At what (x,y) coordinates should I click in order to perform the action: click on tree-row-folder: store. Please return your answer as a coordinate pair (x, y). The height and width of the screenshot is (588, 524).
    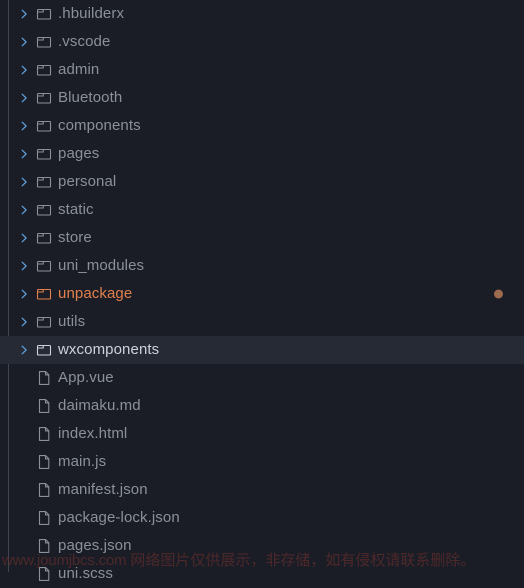
    Looking at the image, I should click on (262, 238).